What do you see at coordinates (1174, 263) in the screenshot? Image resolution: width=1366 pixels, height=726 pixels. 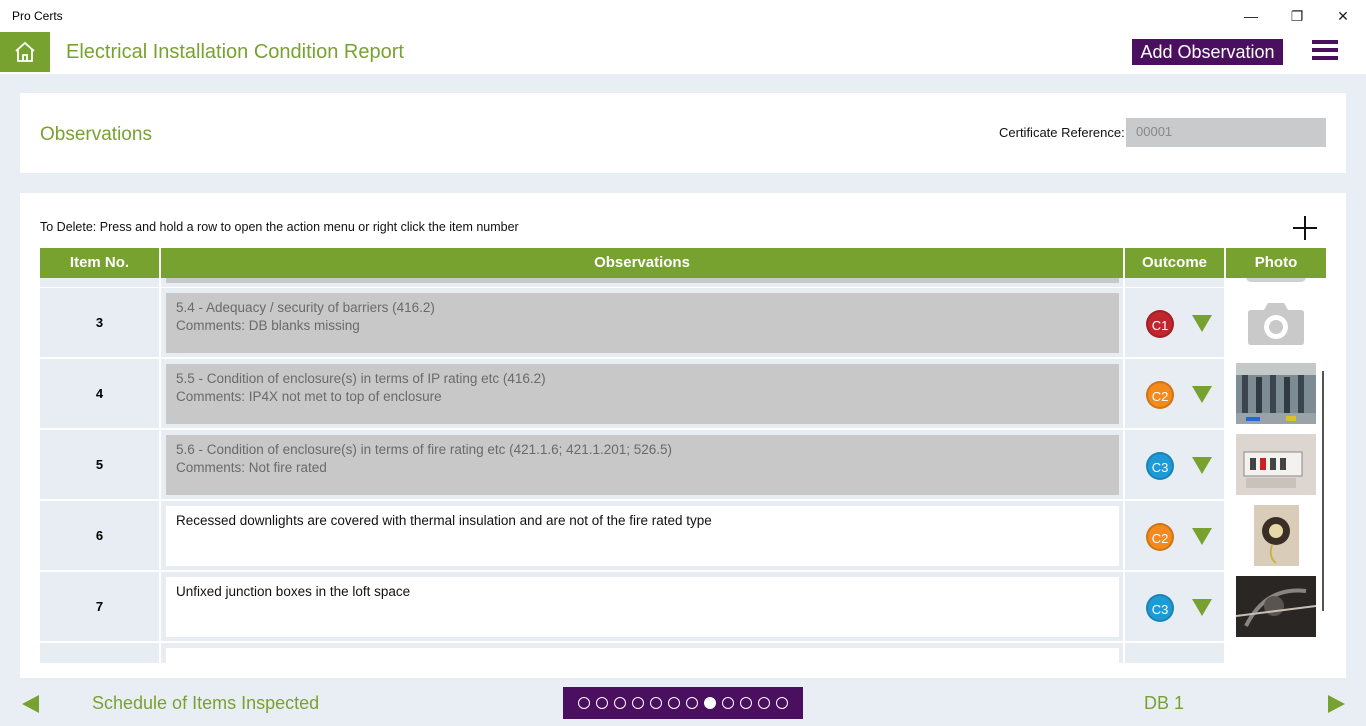 I see `header-outcome: Outcome` at bounding box center [1174, 263].